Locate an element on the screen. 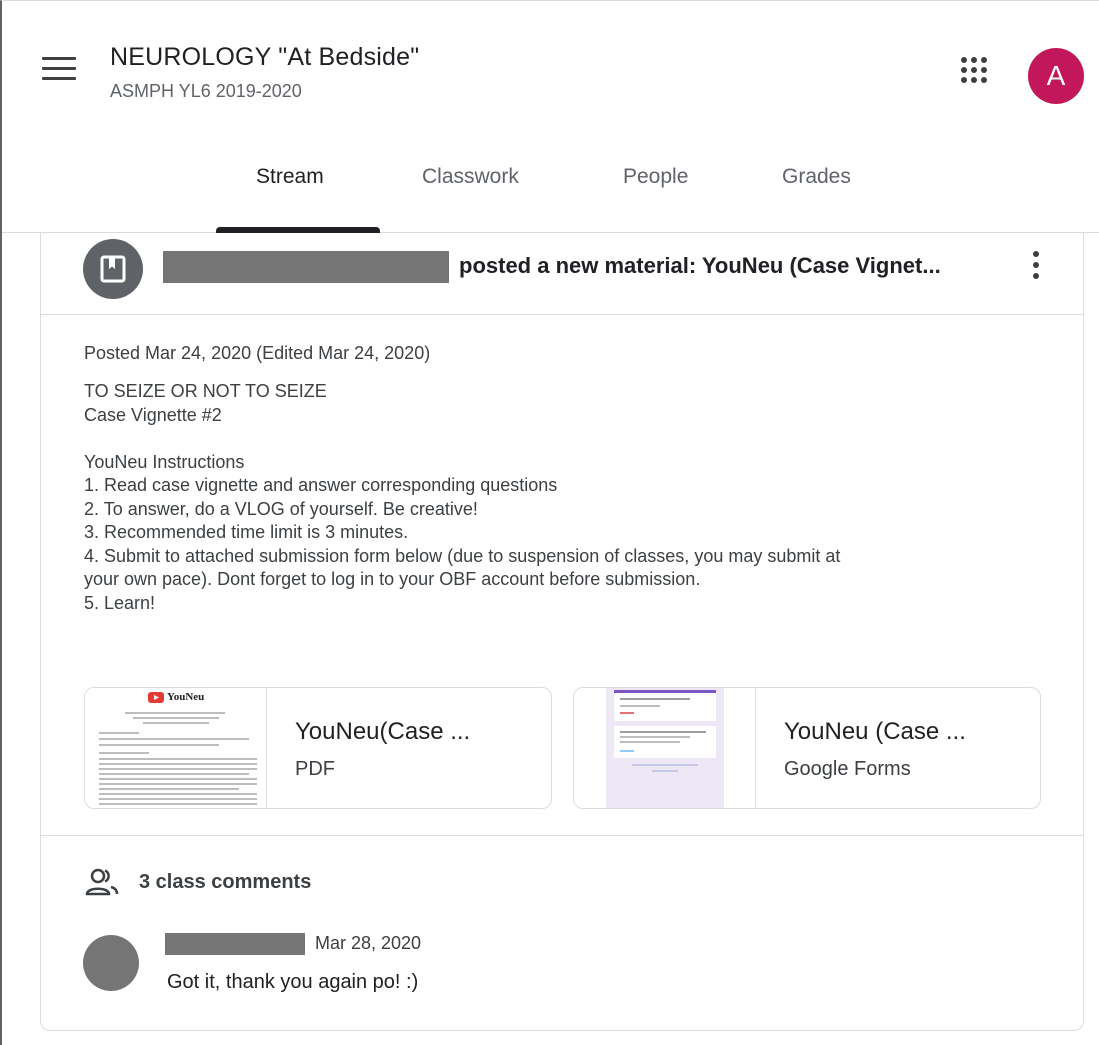 This screenshot has height=1045, width=1099. form-thumbnail is located at coordinates (665, 748).